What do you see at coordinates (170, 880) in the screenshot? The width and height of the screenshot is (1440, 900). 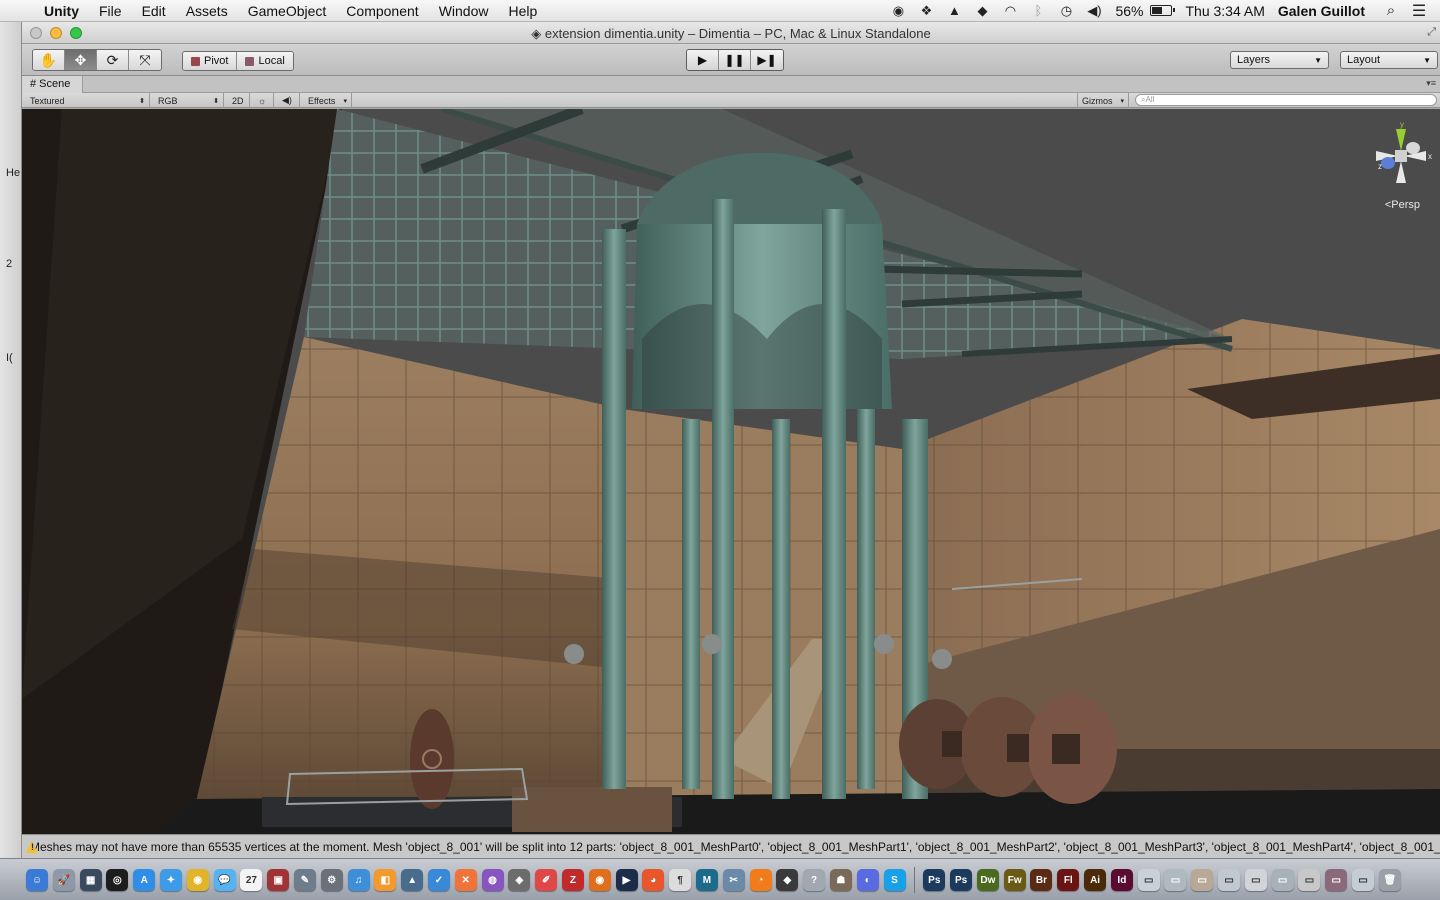 I see `dock-safari-icon: ✦` at bounding box center [170, 880].